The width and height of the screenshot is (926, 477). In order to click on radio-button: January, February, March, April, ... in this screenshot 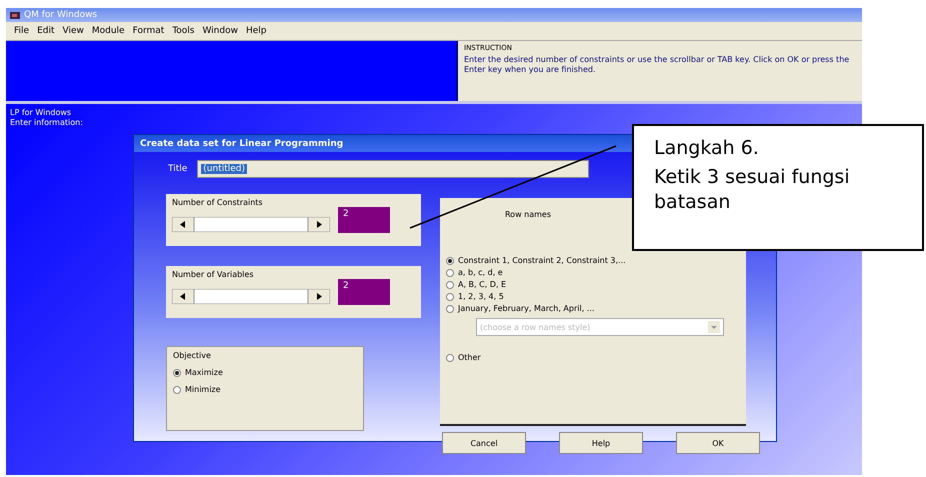, I will do `click(520, 308)`.